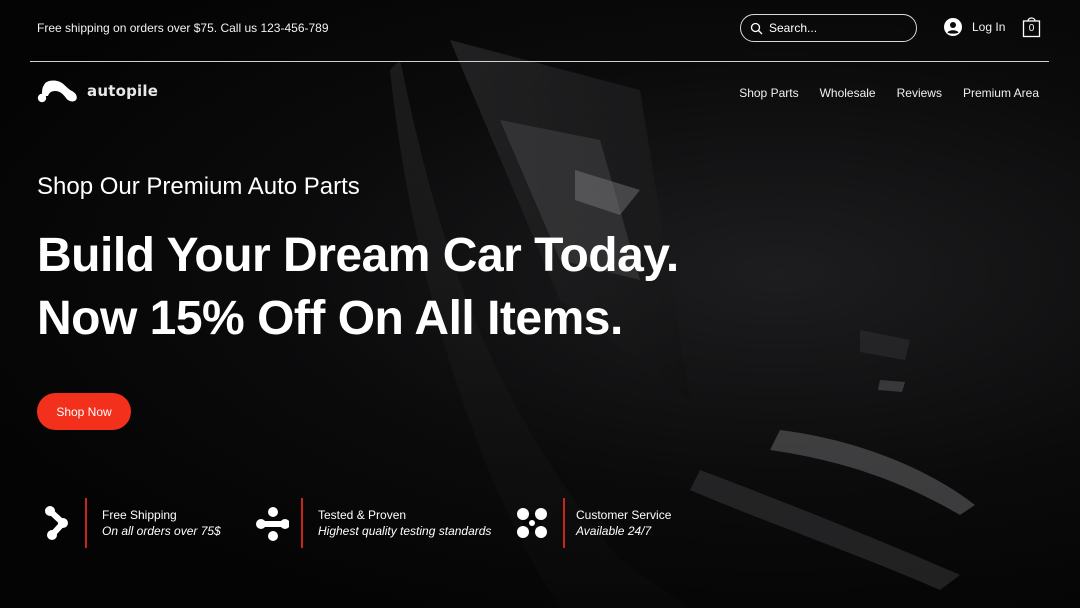 The width and height of the screenshot is (1080, 608). I want to click on brand-name: autopile, so click(123, 91).